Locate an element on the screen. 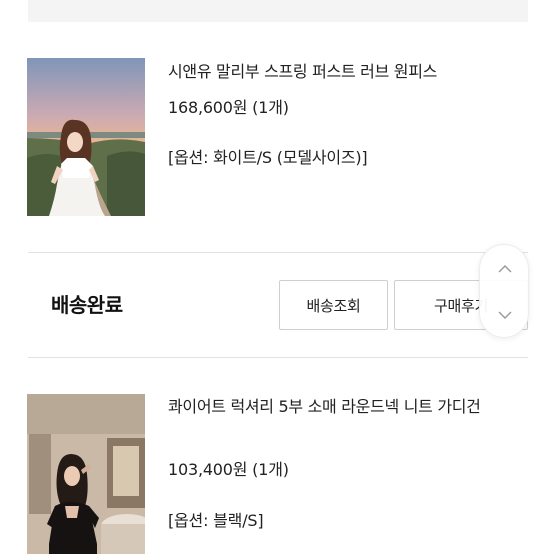 This screenshot has width=554, height=554. chevron-down-icon is located at coordinates (505, 315).